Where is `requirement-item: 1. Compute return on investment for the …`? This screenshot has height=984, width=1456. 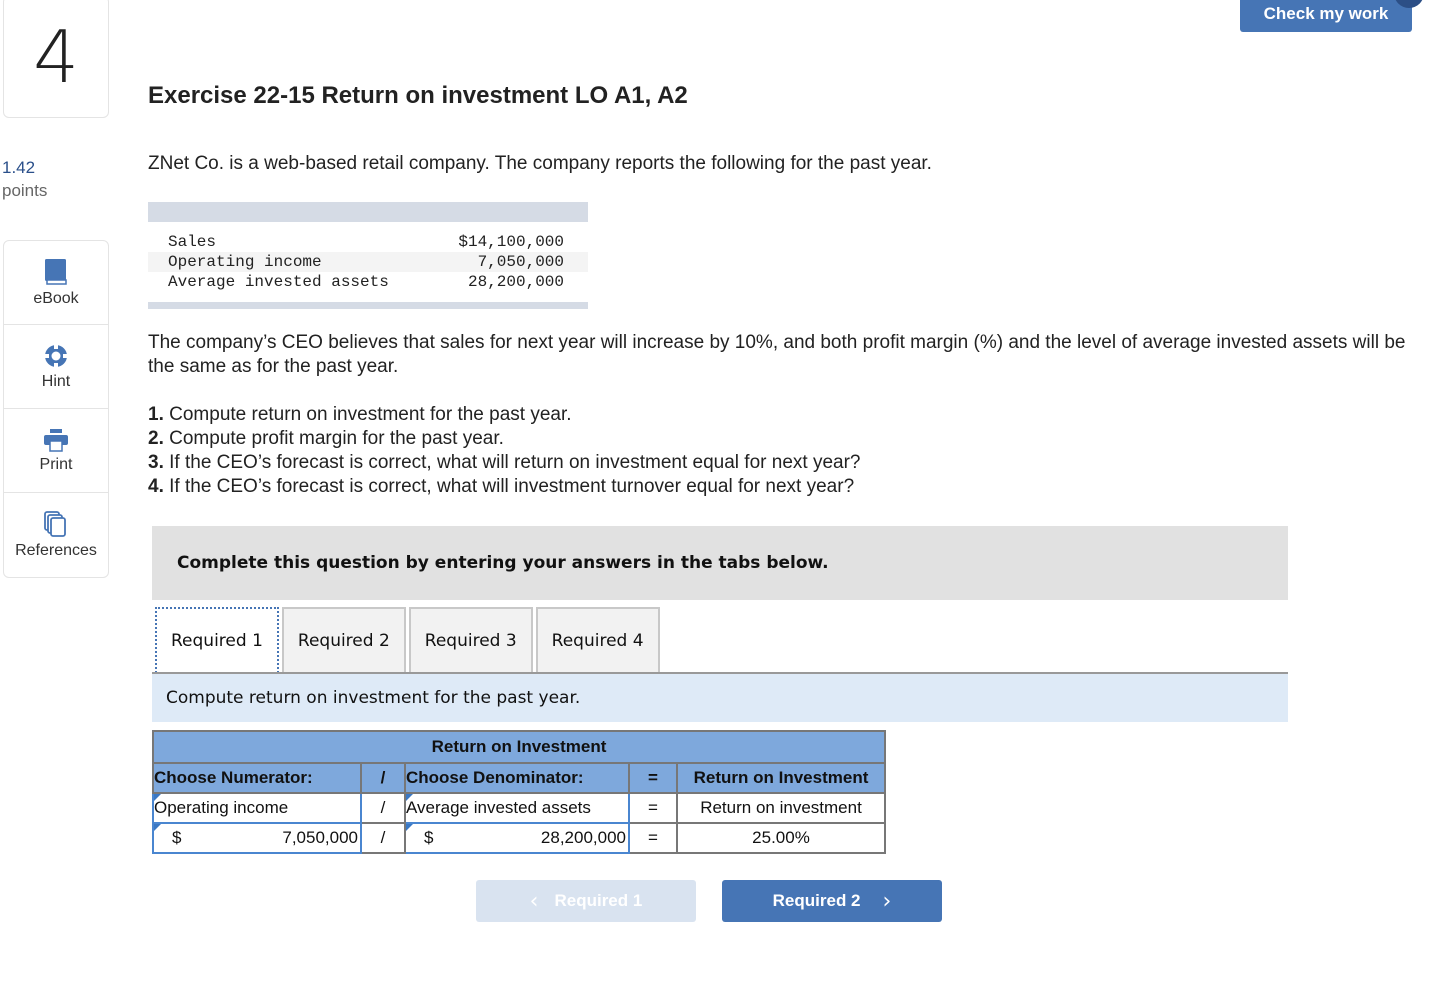
requirement-item: 1. Compute return on investment for the … is located at coordinates (360, 414).